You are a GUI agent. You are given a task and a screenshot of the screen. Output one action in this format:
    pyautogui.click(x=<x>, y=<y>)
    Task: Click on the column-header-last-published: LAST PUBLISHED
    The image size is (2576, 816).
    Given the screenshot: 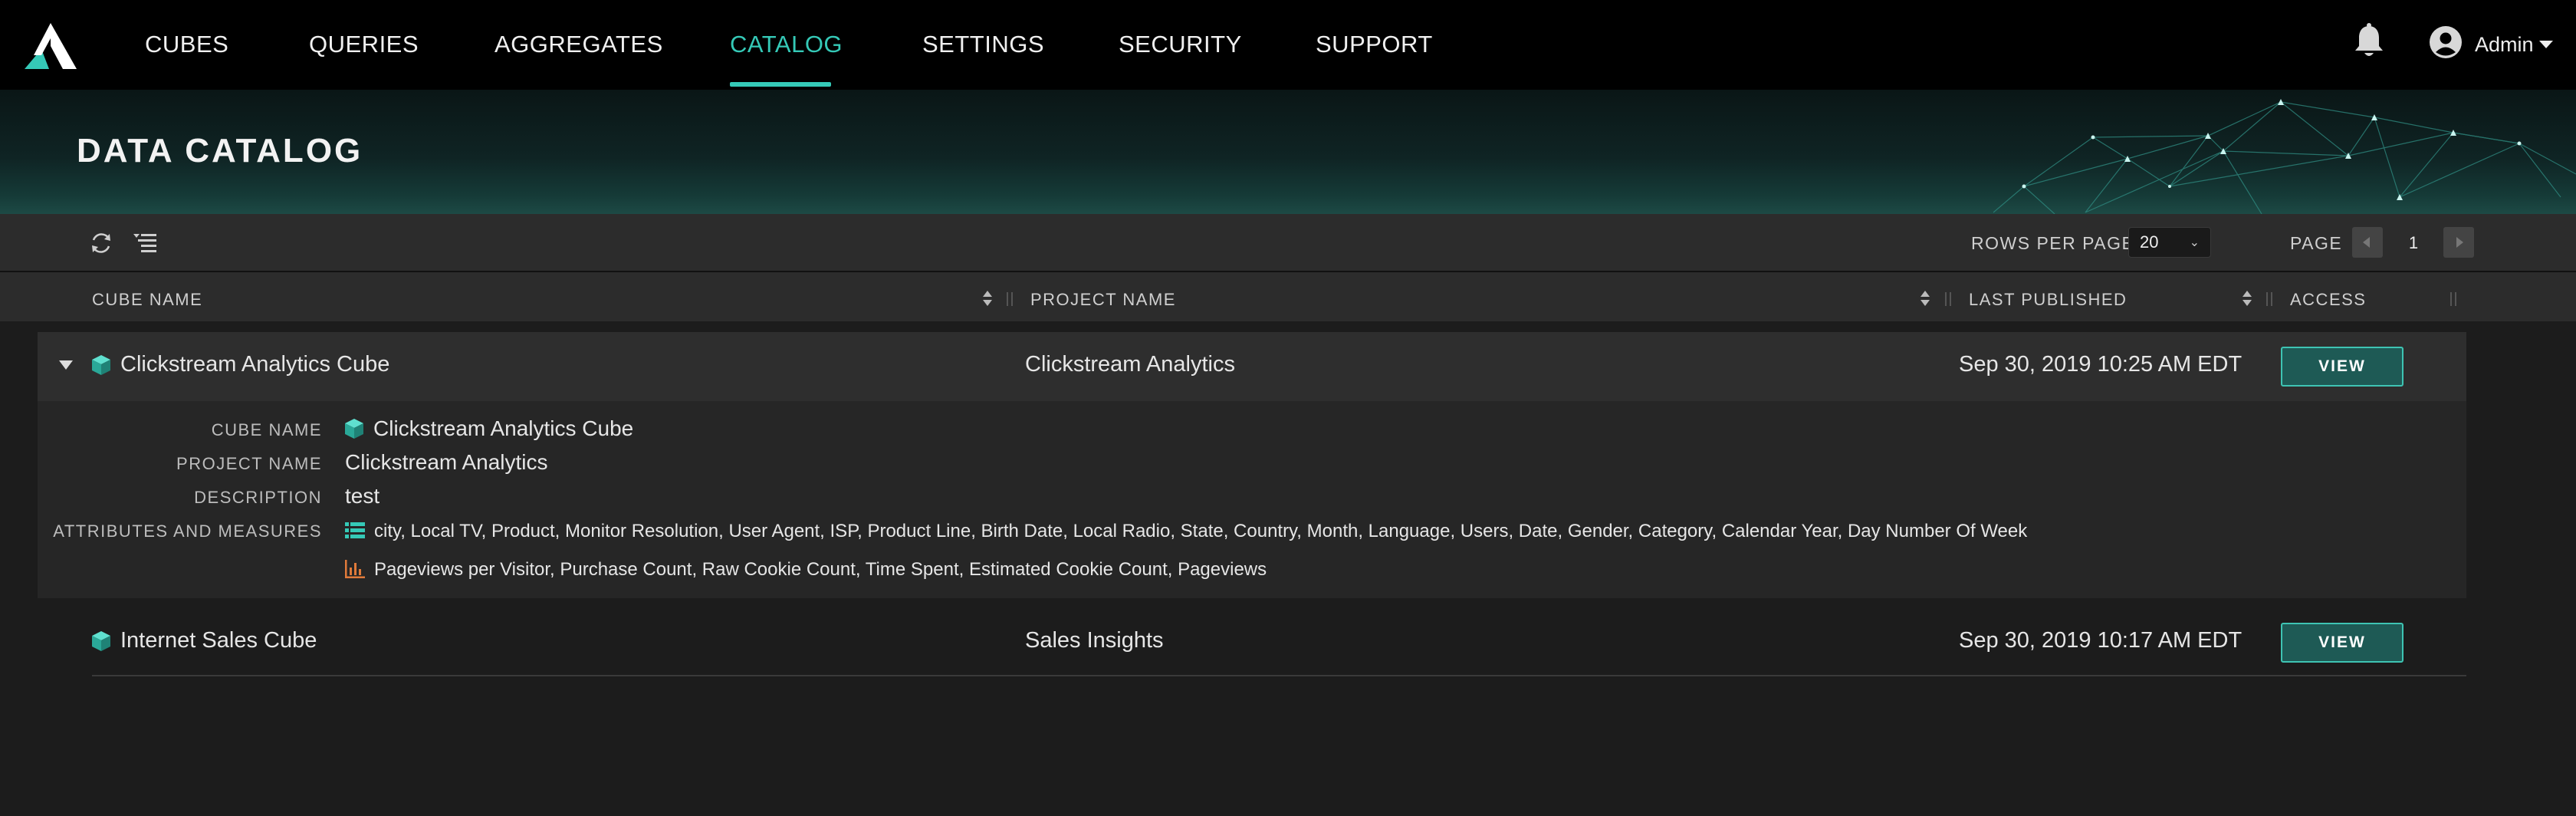 What is the action you would take?
    pyautogui.click(x=2048, y=300)
    